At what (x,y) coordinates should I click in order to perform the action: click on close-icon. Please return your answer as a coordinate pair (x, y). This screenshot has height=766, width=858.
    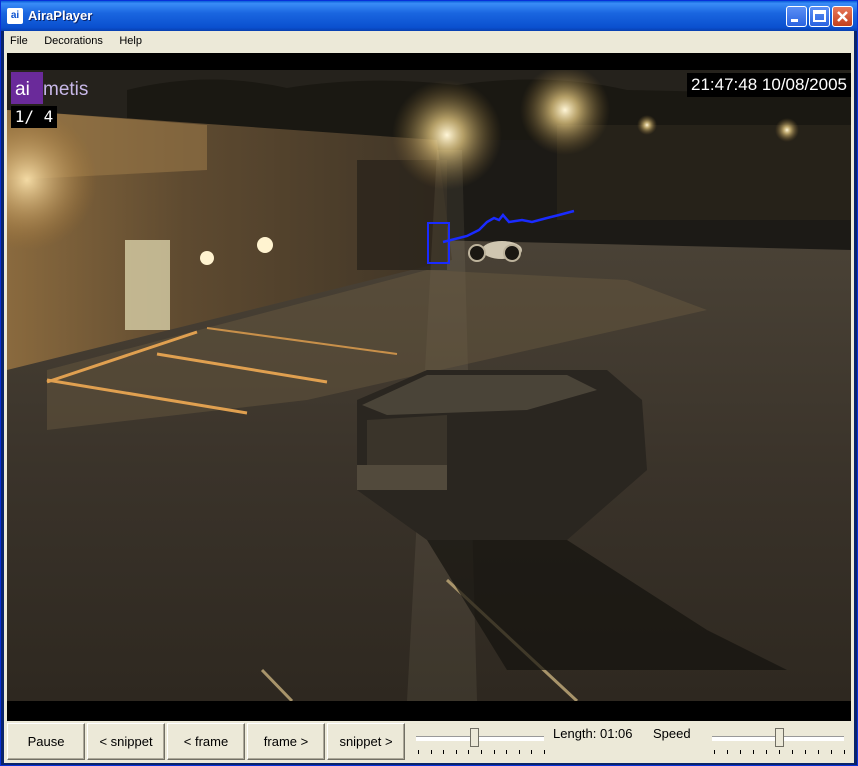
    Looking at the image, I should click on (842, 16).